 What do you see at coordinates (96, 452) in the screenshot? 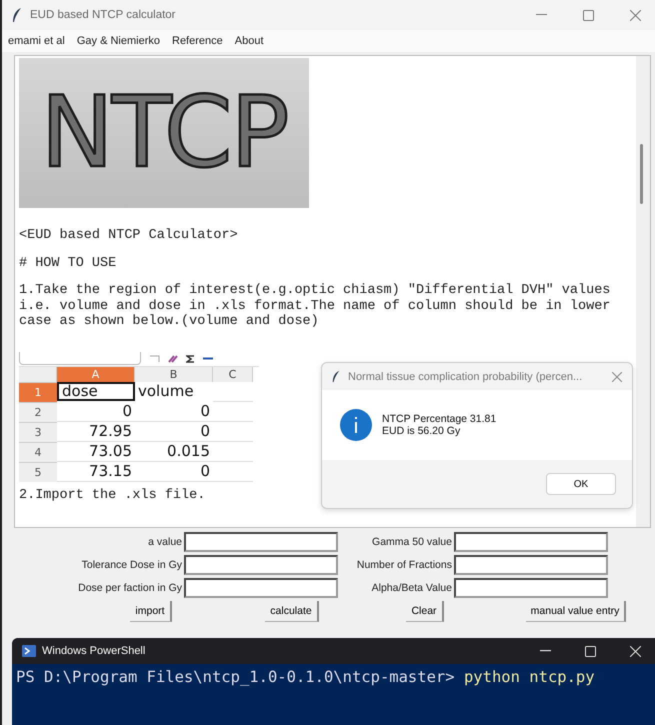
I see `table-cell: 73.05` at bounding box center [96, 452].